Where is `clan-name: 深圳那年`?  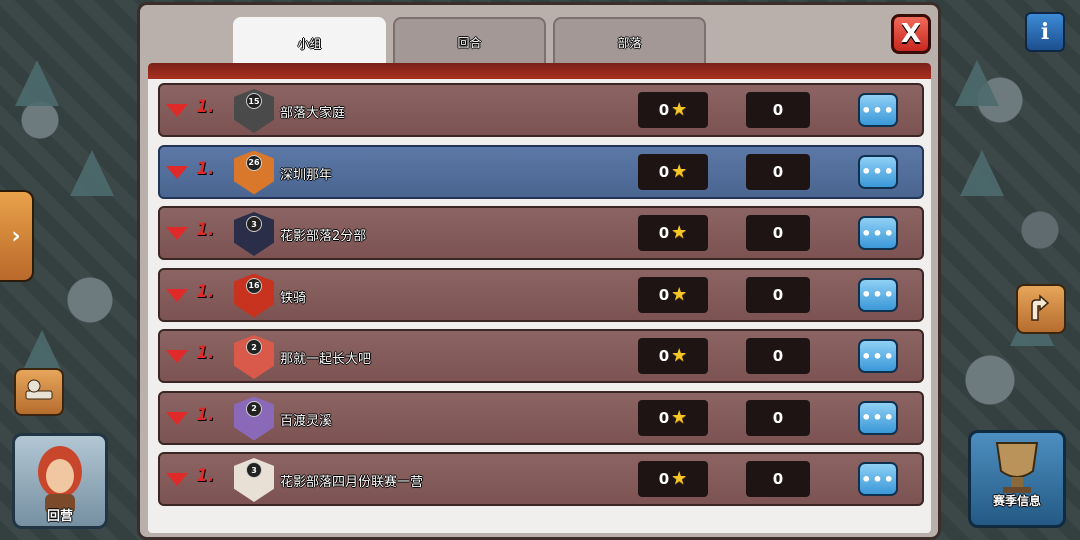
clan-name: 深圳那年 is located at coordinates (306, 175).